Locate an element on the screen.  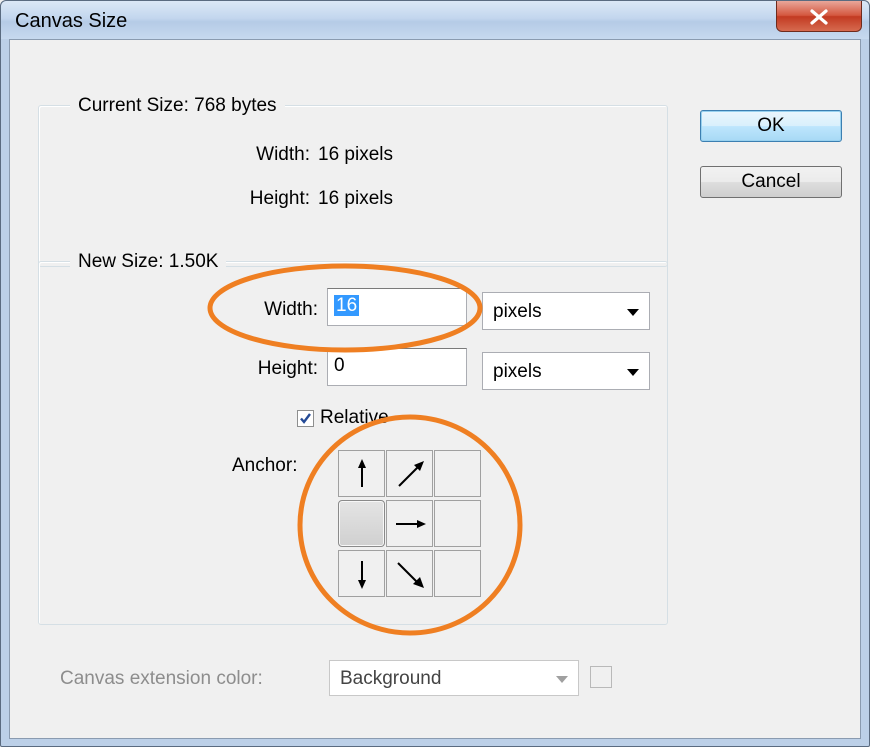
new-height-input: 0 is located at coordinates (397, 367).